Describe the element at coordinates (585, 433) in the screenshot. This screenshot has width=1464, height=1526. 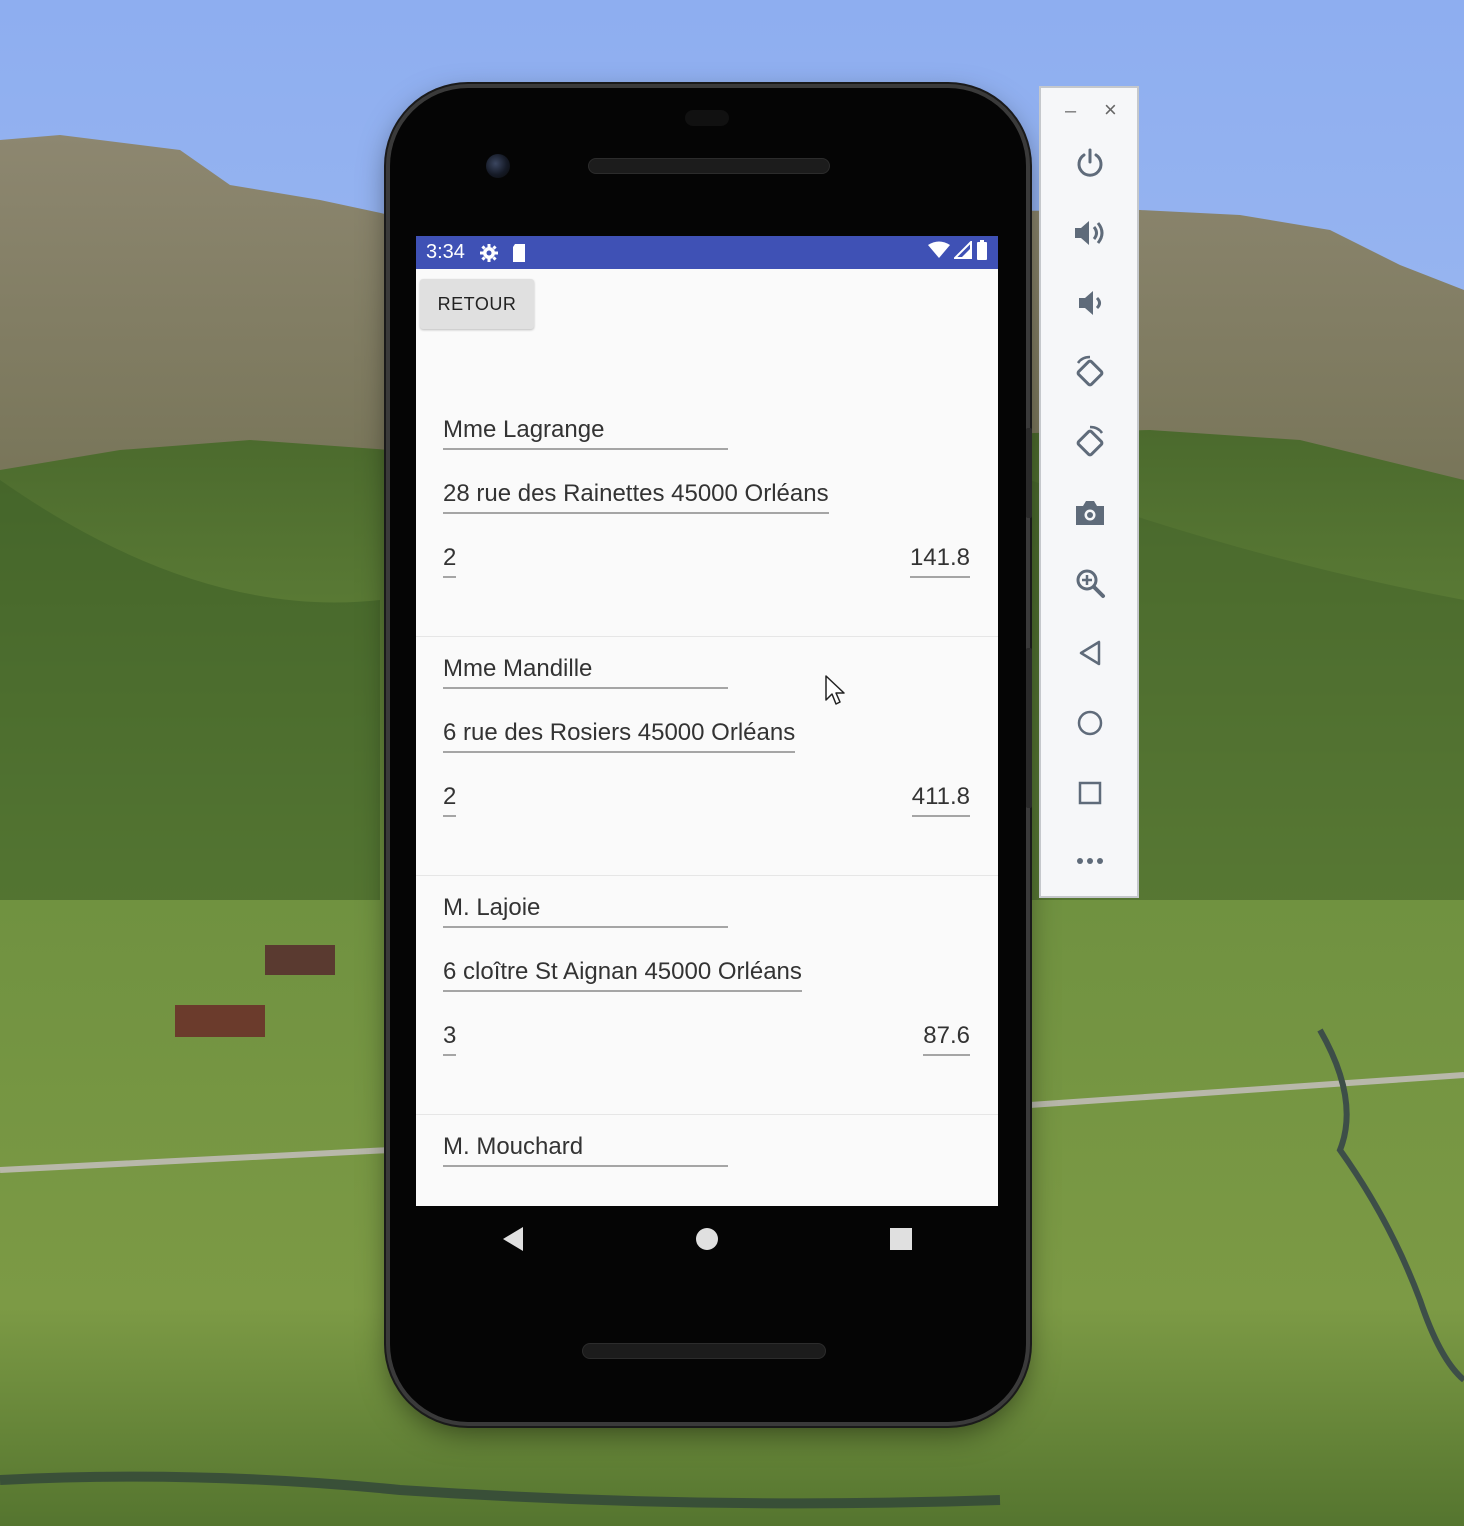
I see `client-name-field: Mme Lagrange` at that location.